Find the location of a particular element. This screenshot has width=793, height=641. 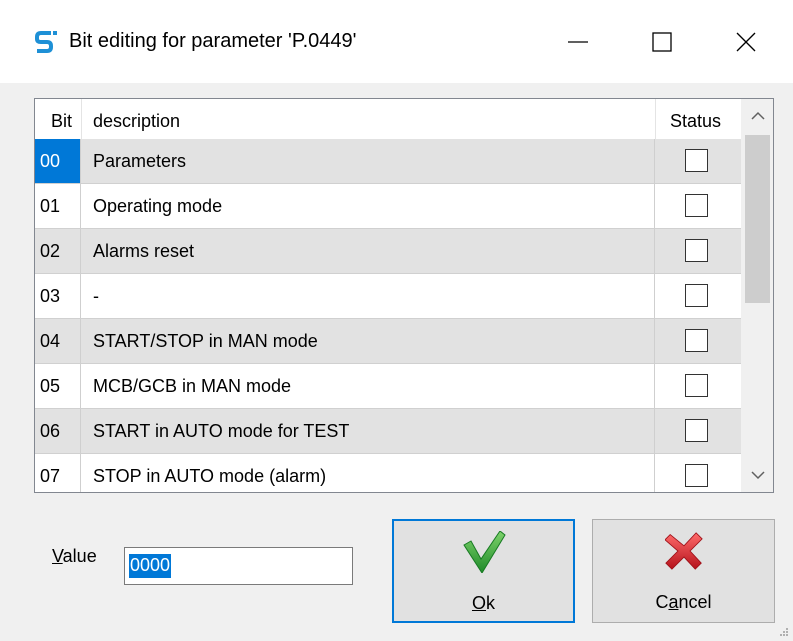

maximize-button is located at coordinates (662, 42).